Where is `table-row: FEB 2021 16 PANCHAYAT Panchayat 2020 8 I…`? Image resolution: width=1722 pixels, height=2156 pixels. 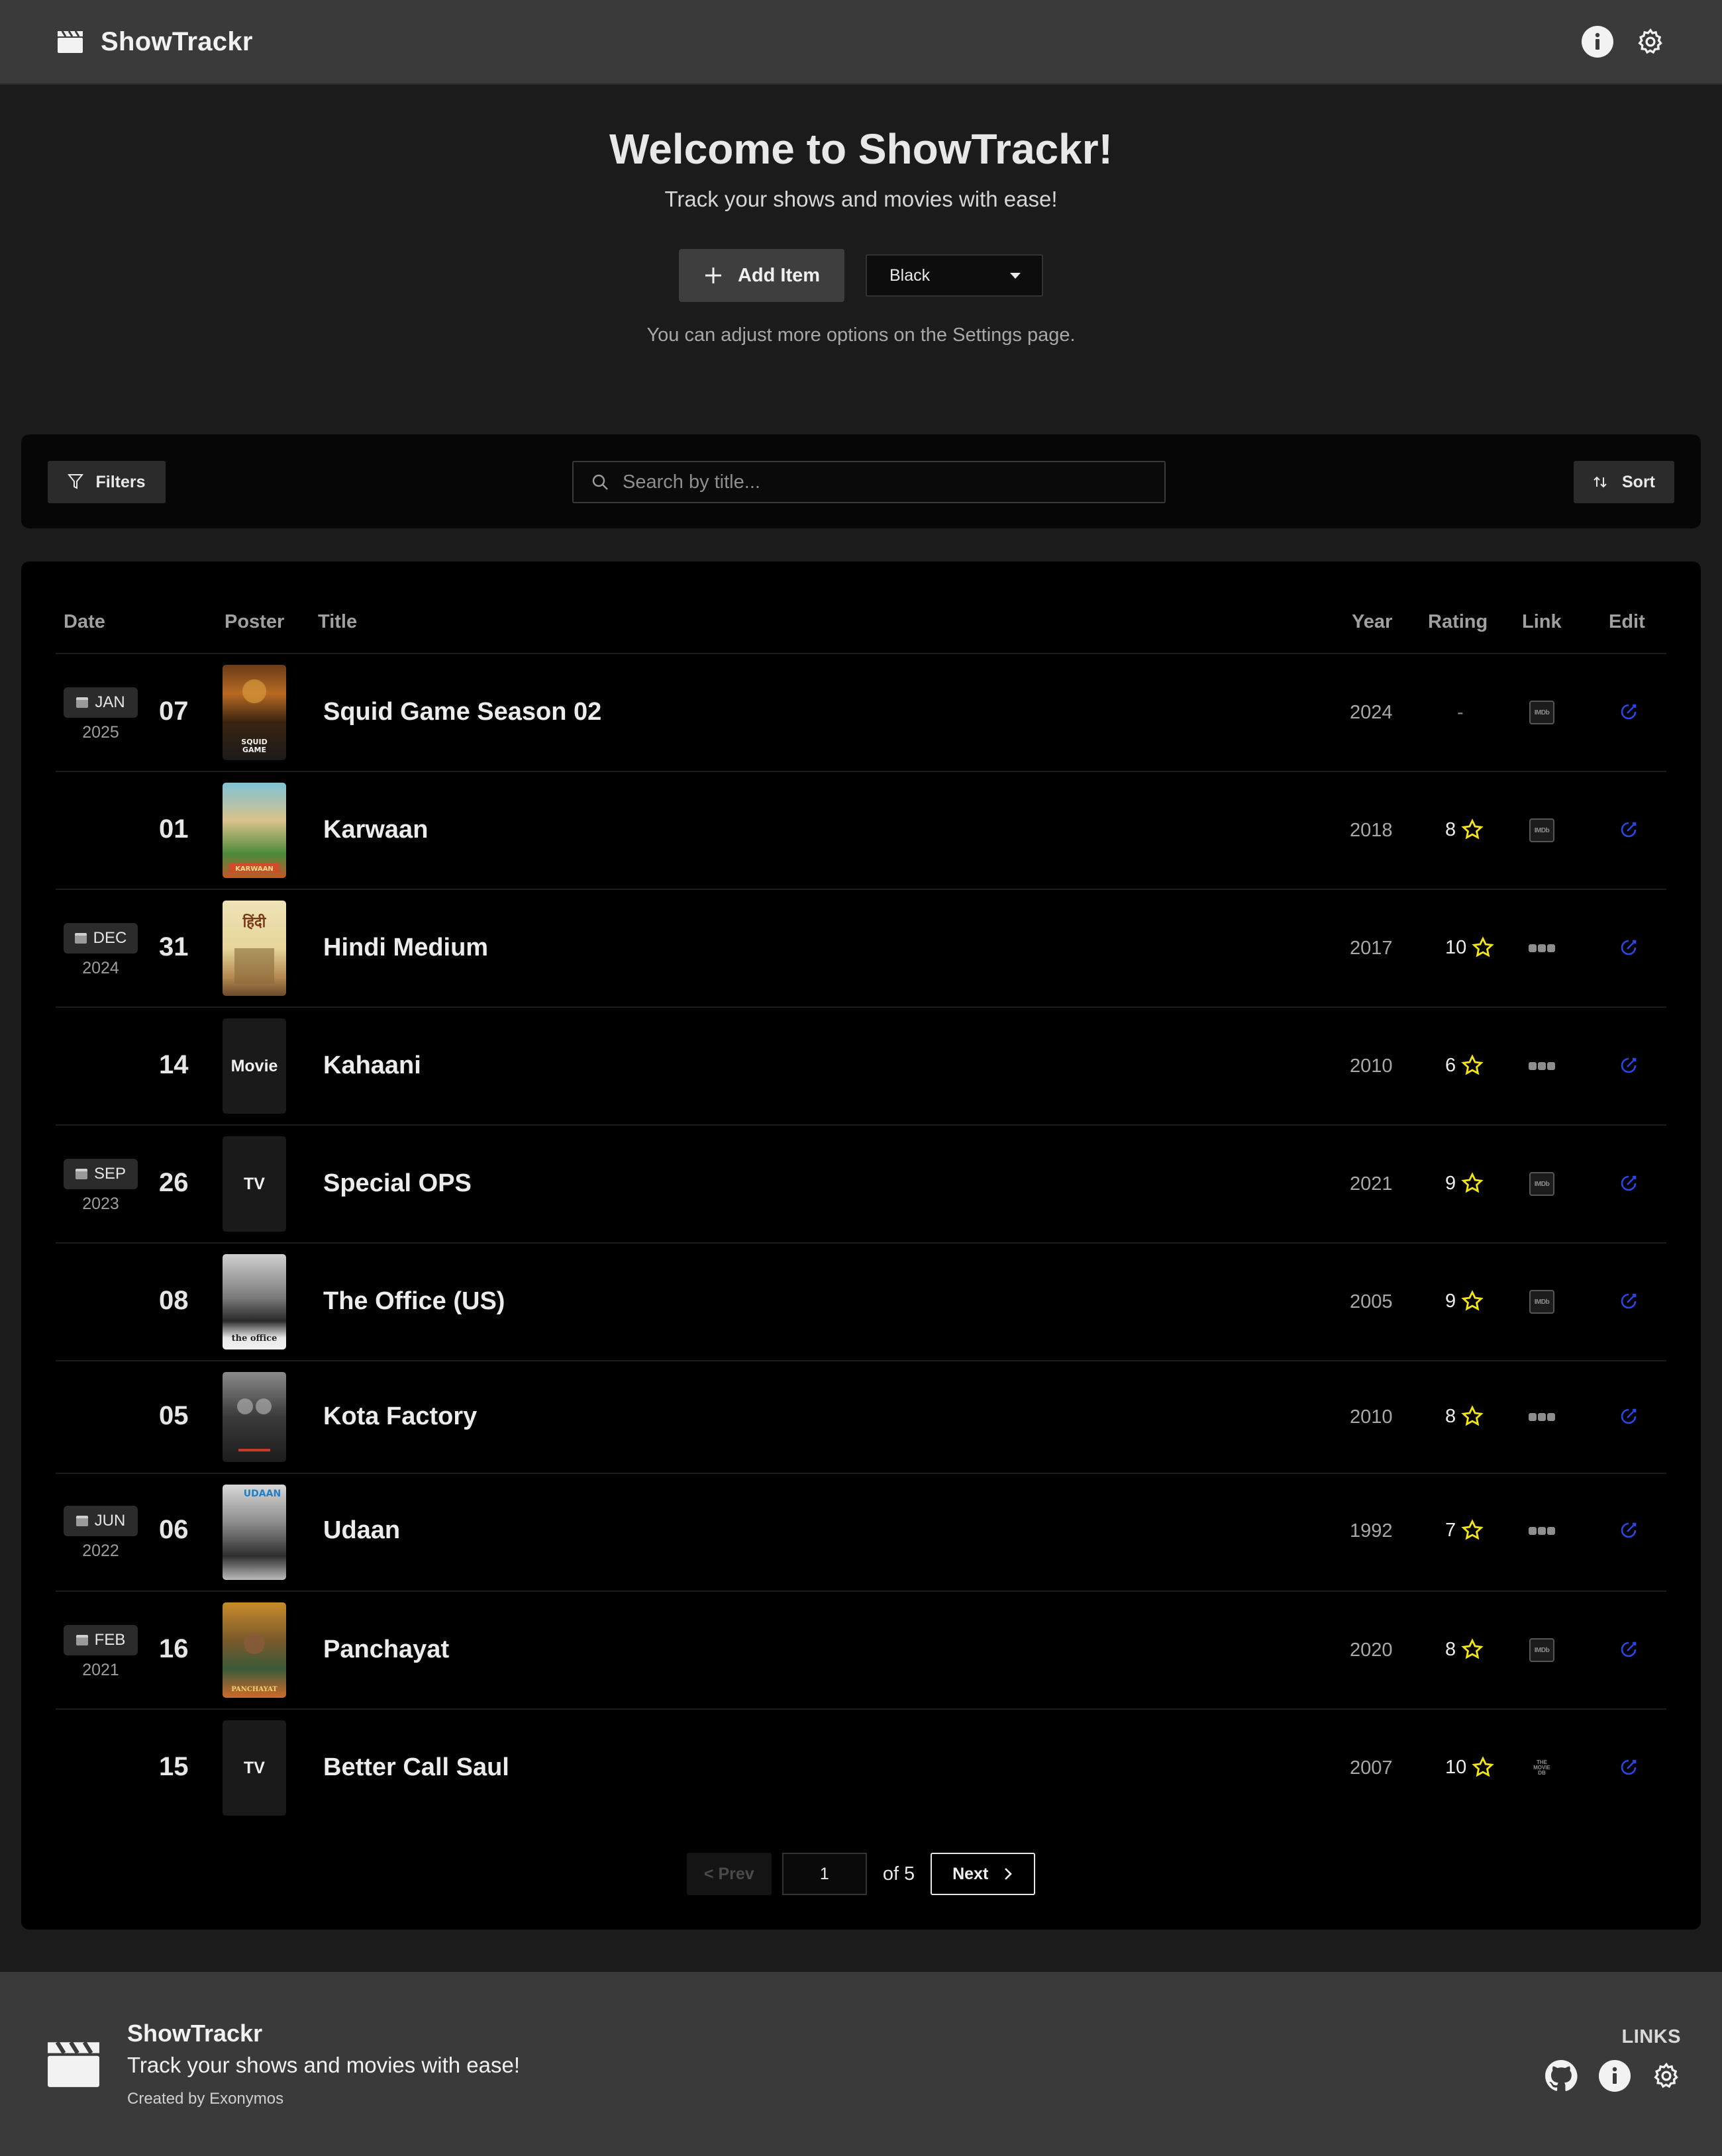 table-row: FEB 2021 16 PANCHAYAT Panchayat 2020 8 I… is located at coordinates (861, 1649).